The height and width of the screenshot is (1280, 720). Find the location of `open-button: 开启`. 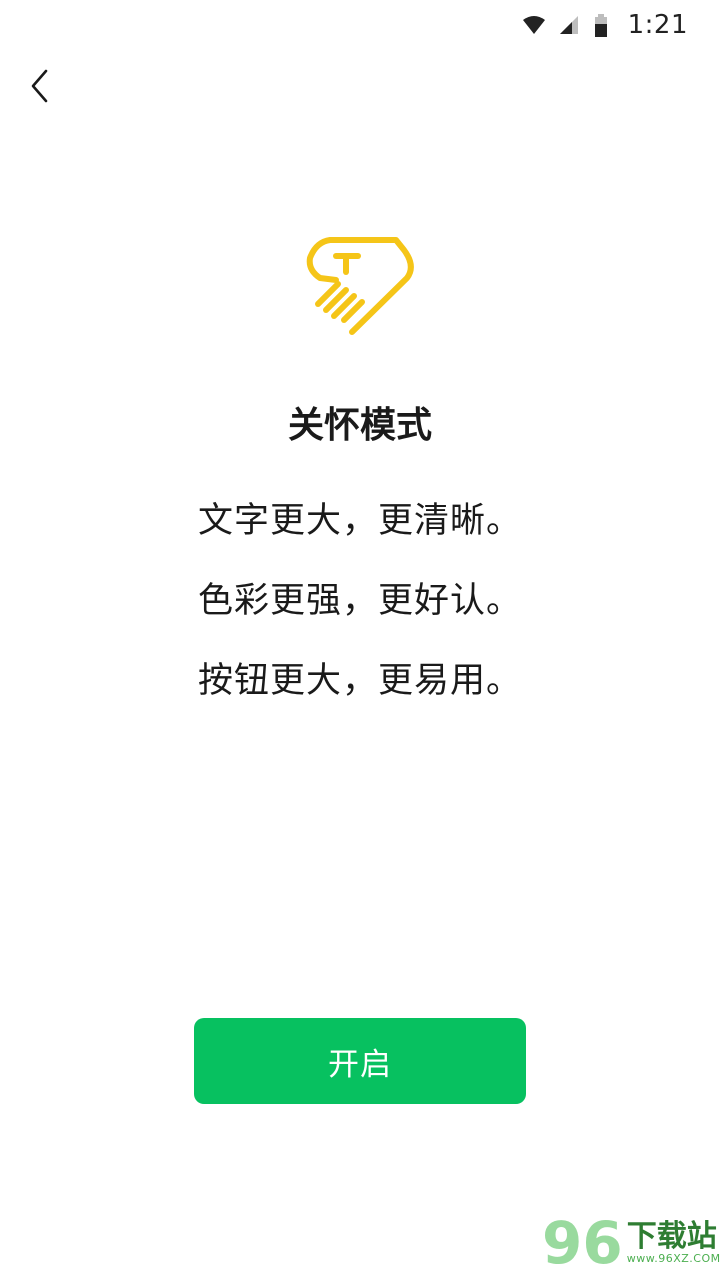

open-button: 开启 is located at coordinates (360, 1061).